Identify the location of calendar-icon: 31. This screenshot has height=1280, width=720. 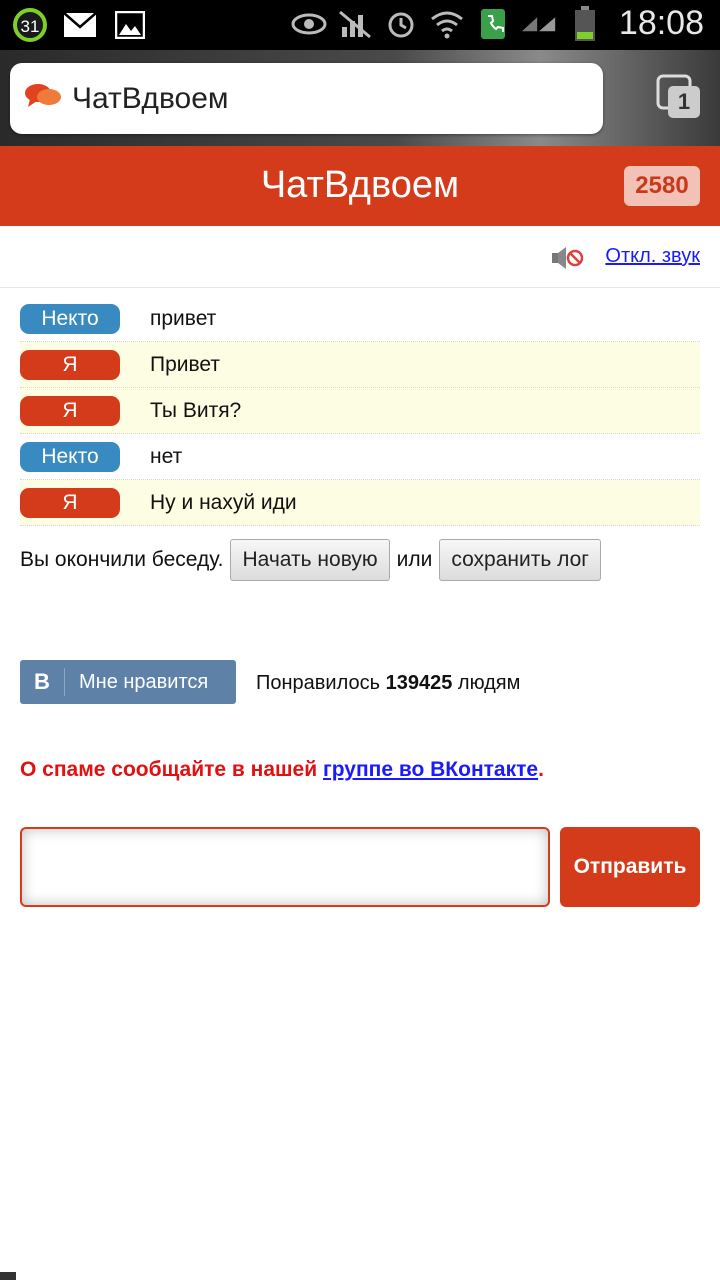
(30, 25).